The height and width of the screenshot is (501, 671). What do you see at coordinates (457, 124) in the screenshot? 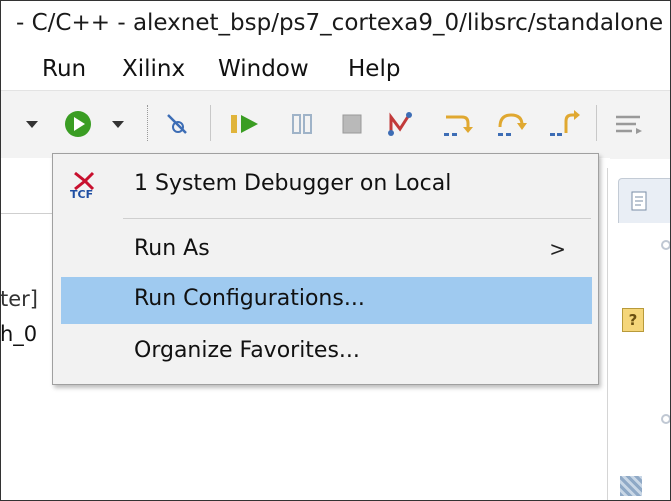
I see `step-into-icon` at bounding box center [457, 124].